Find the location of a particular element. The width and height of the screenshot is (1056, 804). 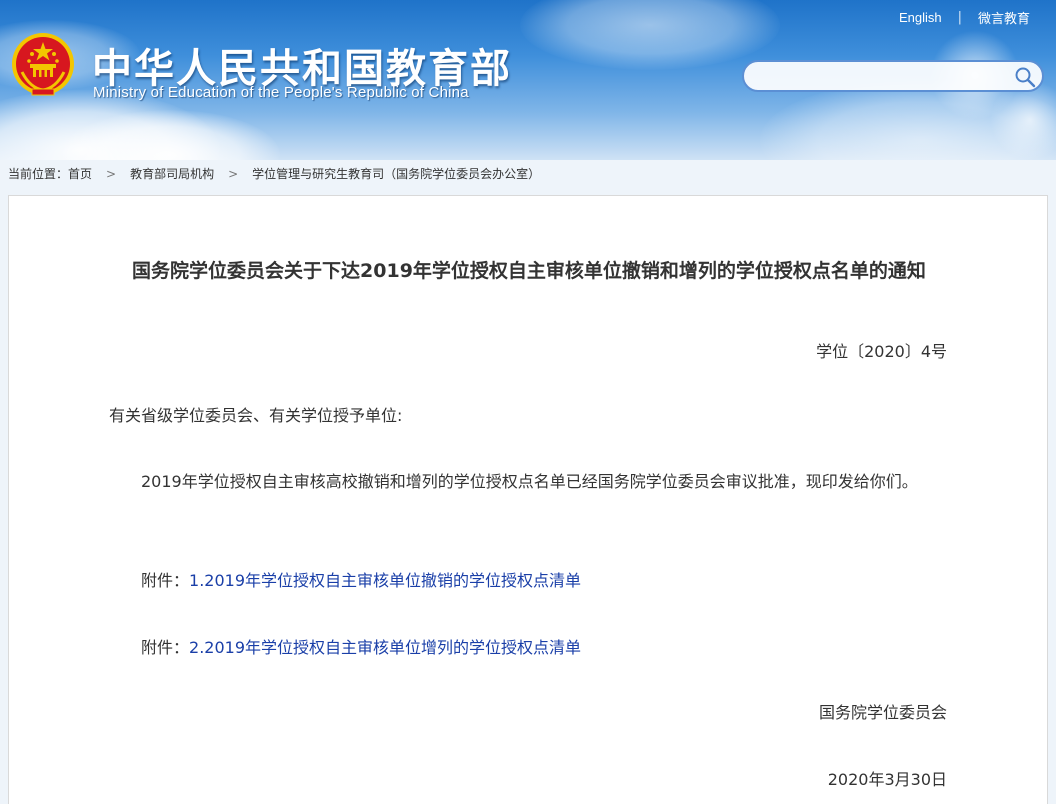

attachment-item: 附件：2.2019年学位授权自主审核单位增列的学位授权点清单 is located at coordinates (556, 648).